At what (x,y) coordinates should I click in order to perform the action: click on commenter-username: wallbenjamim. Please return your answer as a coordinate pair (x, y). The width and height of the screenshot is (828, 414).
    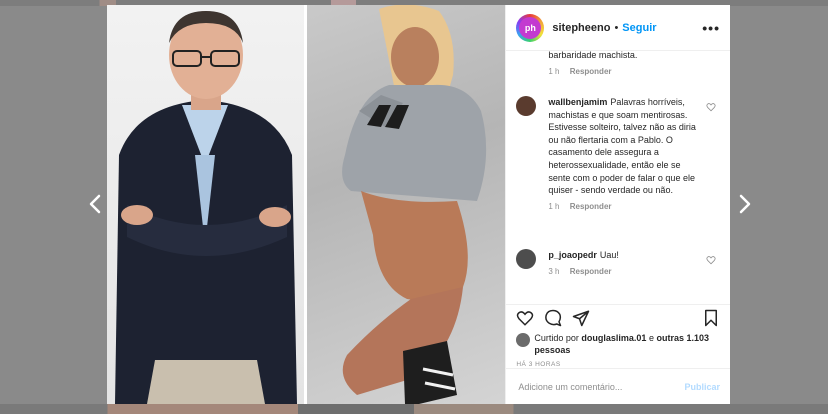
    Looking at the image, I should click on (577, 102).